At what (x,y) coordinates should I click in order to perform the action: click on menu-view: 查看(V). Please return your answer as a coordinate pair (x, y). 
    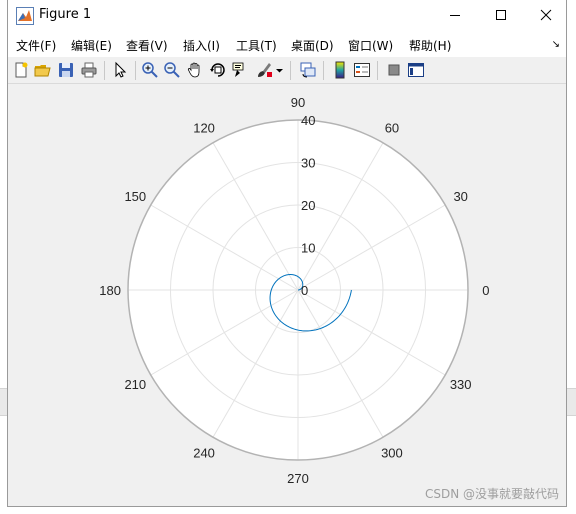
    Looking at the image, I should click on (147, 45).